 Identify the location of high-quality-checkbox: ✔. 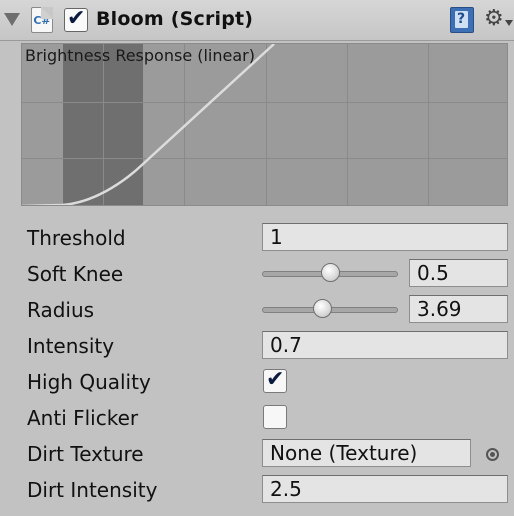
(275, 380).